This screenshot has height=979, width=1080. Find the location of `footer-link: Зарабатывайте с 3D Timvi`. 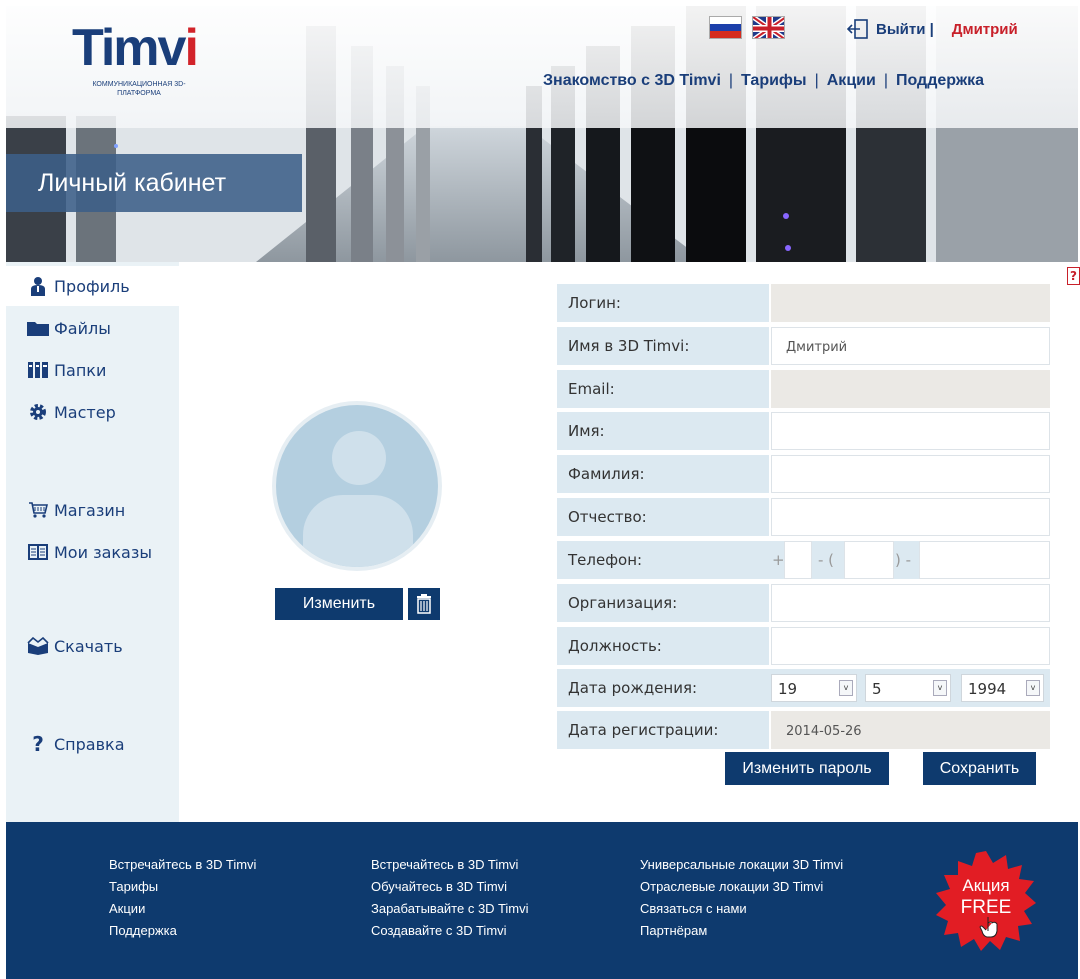

footer-link: Зарабатывайте с 3D Timvi is located at coordinates (450, 909).